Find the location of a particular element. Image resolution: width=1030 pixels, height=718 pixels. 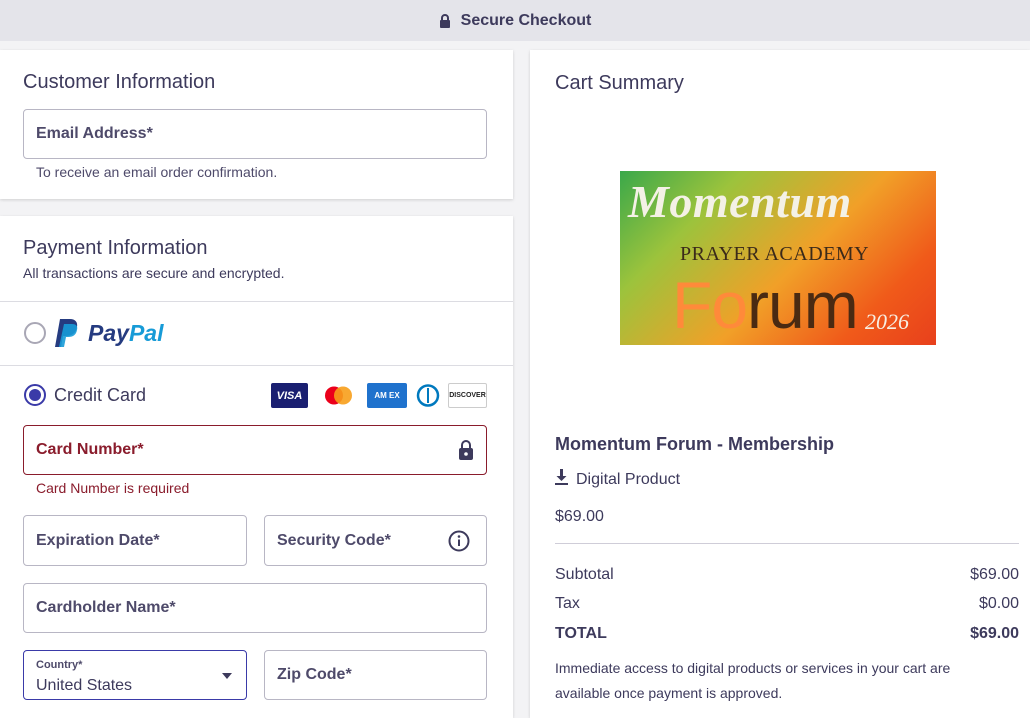

product-type-label: Digital Product is located at coordinates (628, 479).